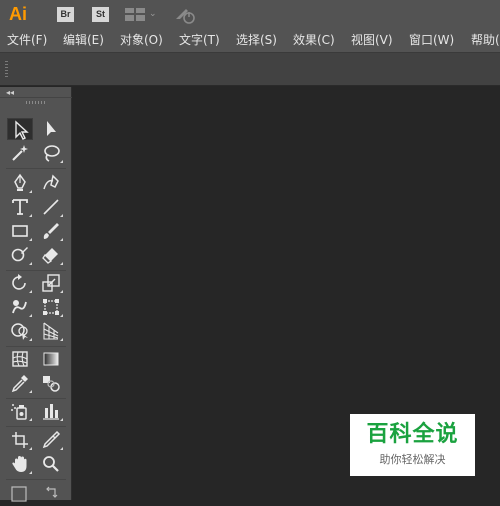 The width and height of the screenshot is (500, 506). Describe the element at coordinates (20, 331) in the screenshot. I see `shape-builder-tool-icon` at that location.